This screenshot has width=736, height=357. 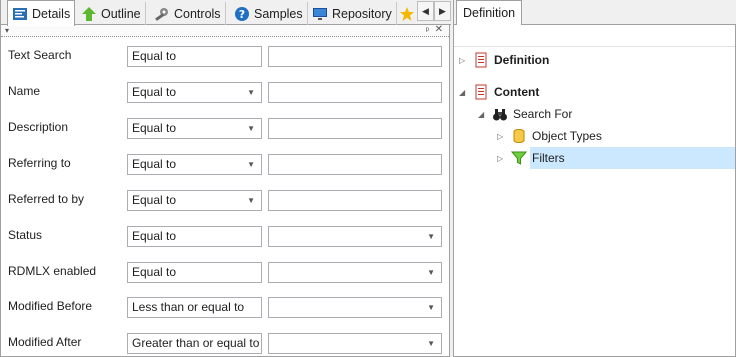 I want to click on monitor-icon, so click(x=320, y=13).